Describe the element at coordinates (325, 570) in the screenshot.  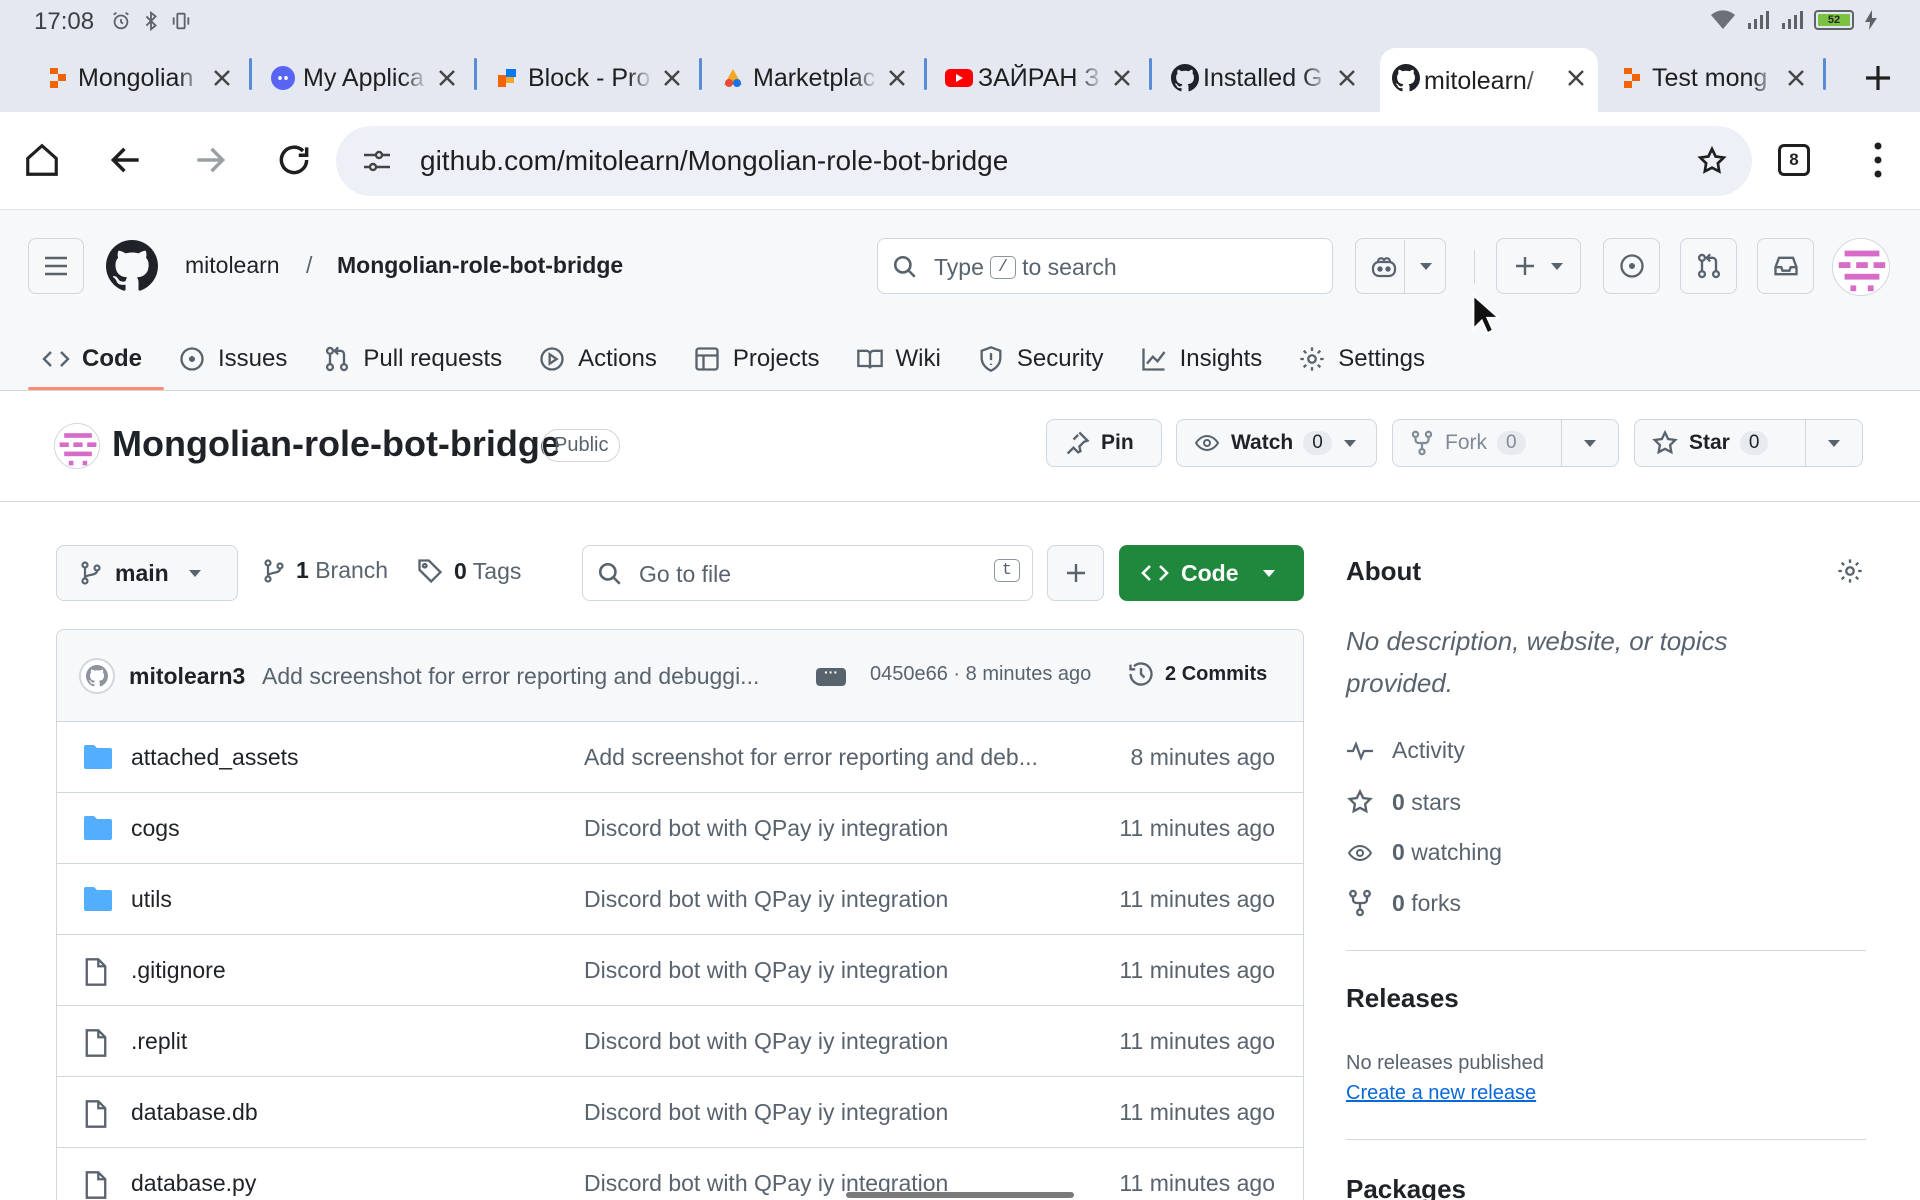
I see `branches-link: 1 Branch` at that location.